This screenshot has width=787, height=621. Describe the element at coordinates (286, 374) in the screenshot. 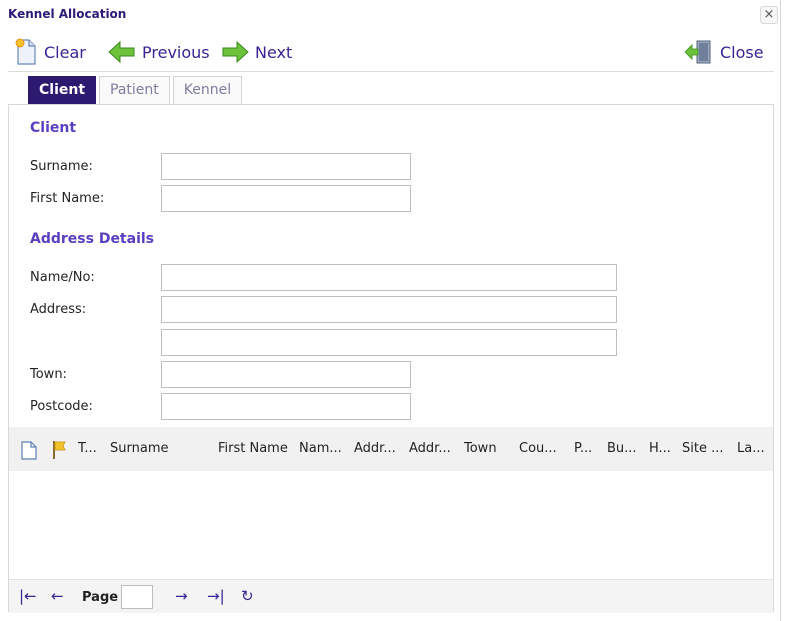

I see `town-input` at that location.